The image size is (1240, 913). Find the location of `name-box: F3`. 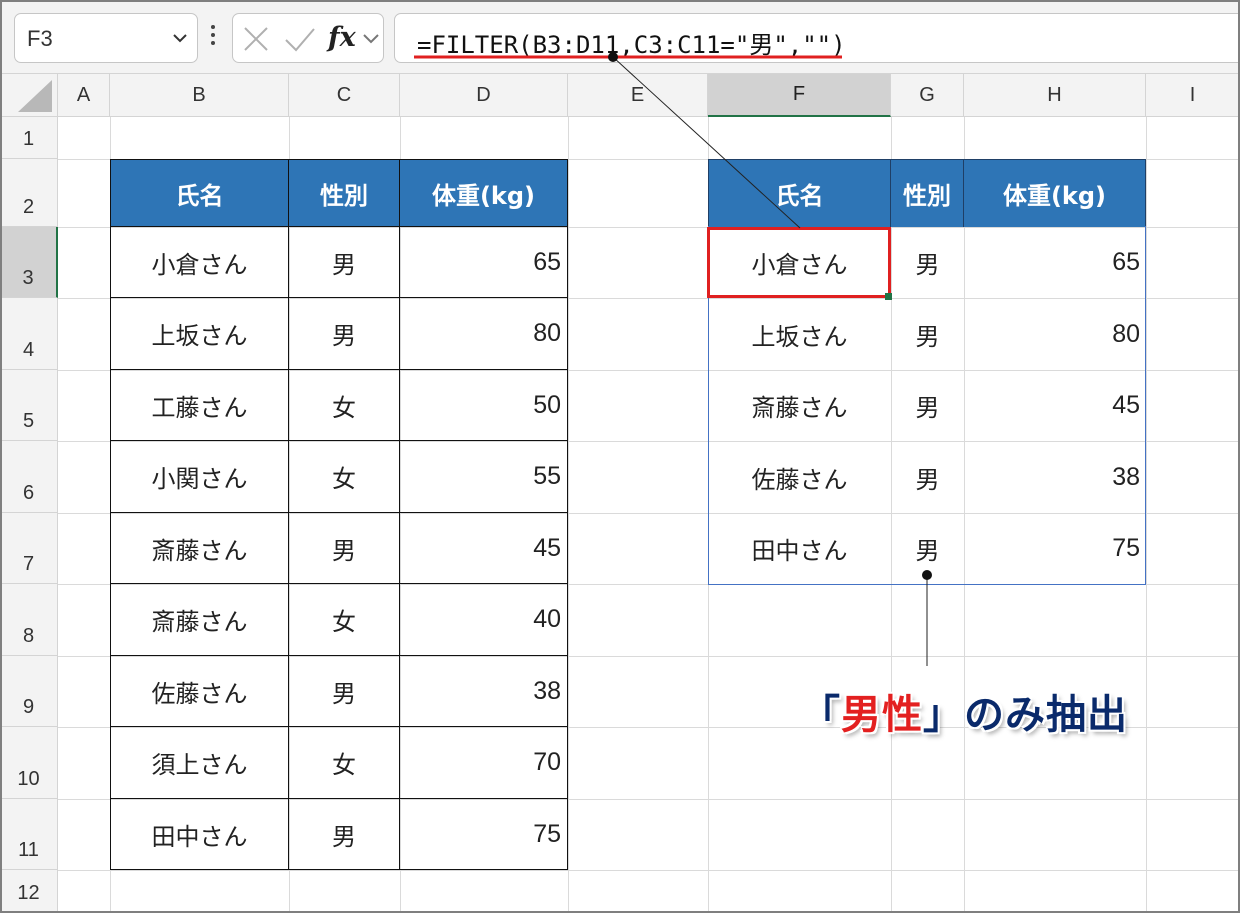

name-box: F3 is located at coordinates (106, 38).